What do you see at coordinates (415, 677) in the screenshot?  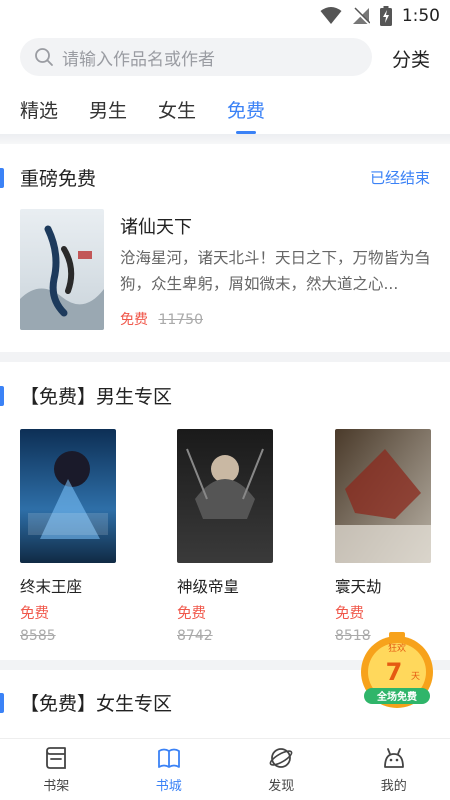 I see `promo-unit: 天` at bounding box center [415, 677].